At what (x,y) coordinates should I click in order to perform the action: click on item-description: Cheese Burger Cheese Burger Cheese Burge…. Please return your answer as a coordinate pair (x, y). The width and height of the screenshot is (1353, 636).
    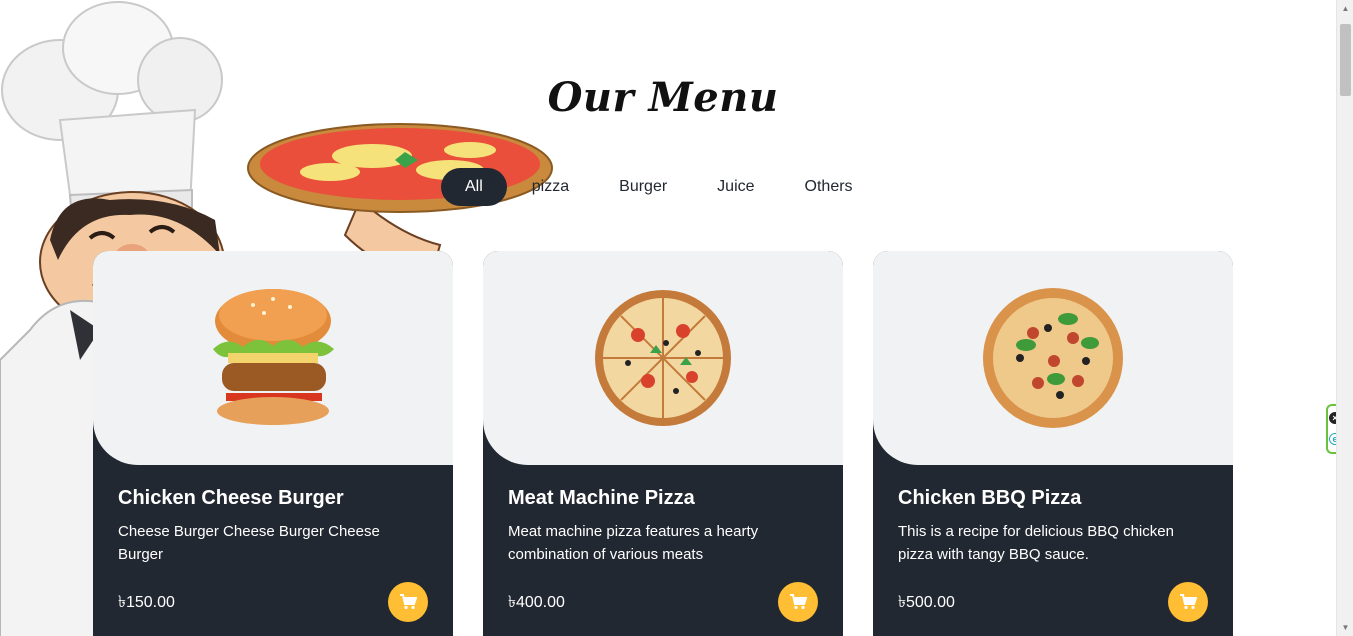
    Looking at the image, I should click on (249, 543).